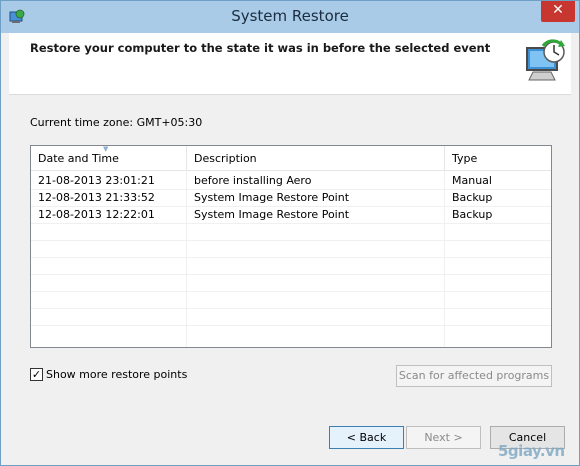  I want to click on column-header-date-label: Date and Time, so click(78, 158).